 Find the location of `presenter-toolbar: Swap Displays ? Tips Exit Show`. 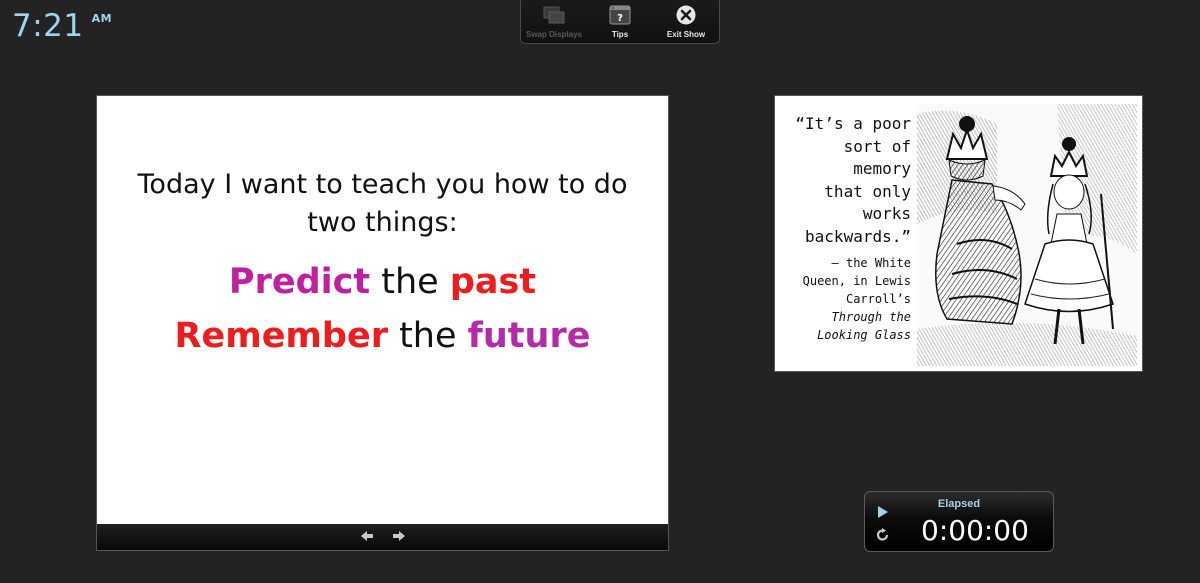

presenter-toolbar: Swap Displays ? Tips Exit Show is located at coordinates (620, 22).